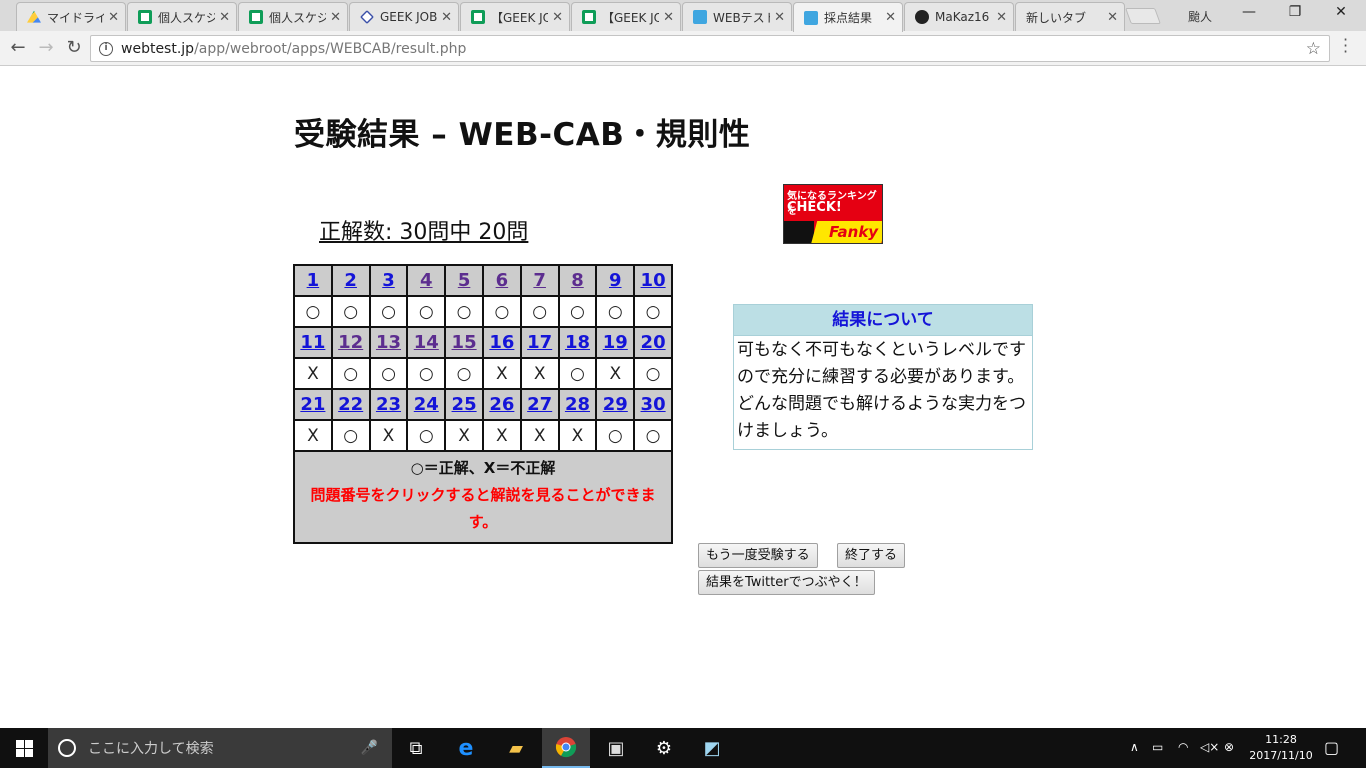 This screenshot has width=1366, height=768. Describe the element at coordinates (615, 280) in the screenshot. I see `question-link: 9` at that location.